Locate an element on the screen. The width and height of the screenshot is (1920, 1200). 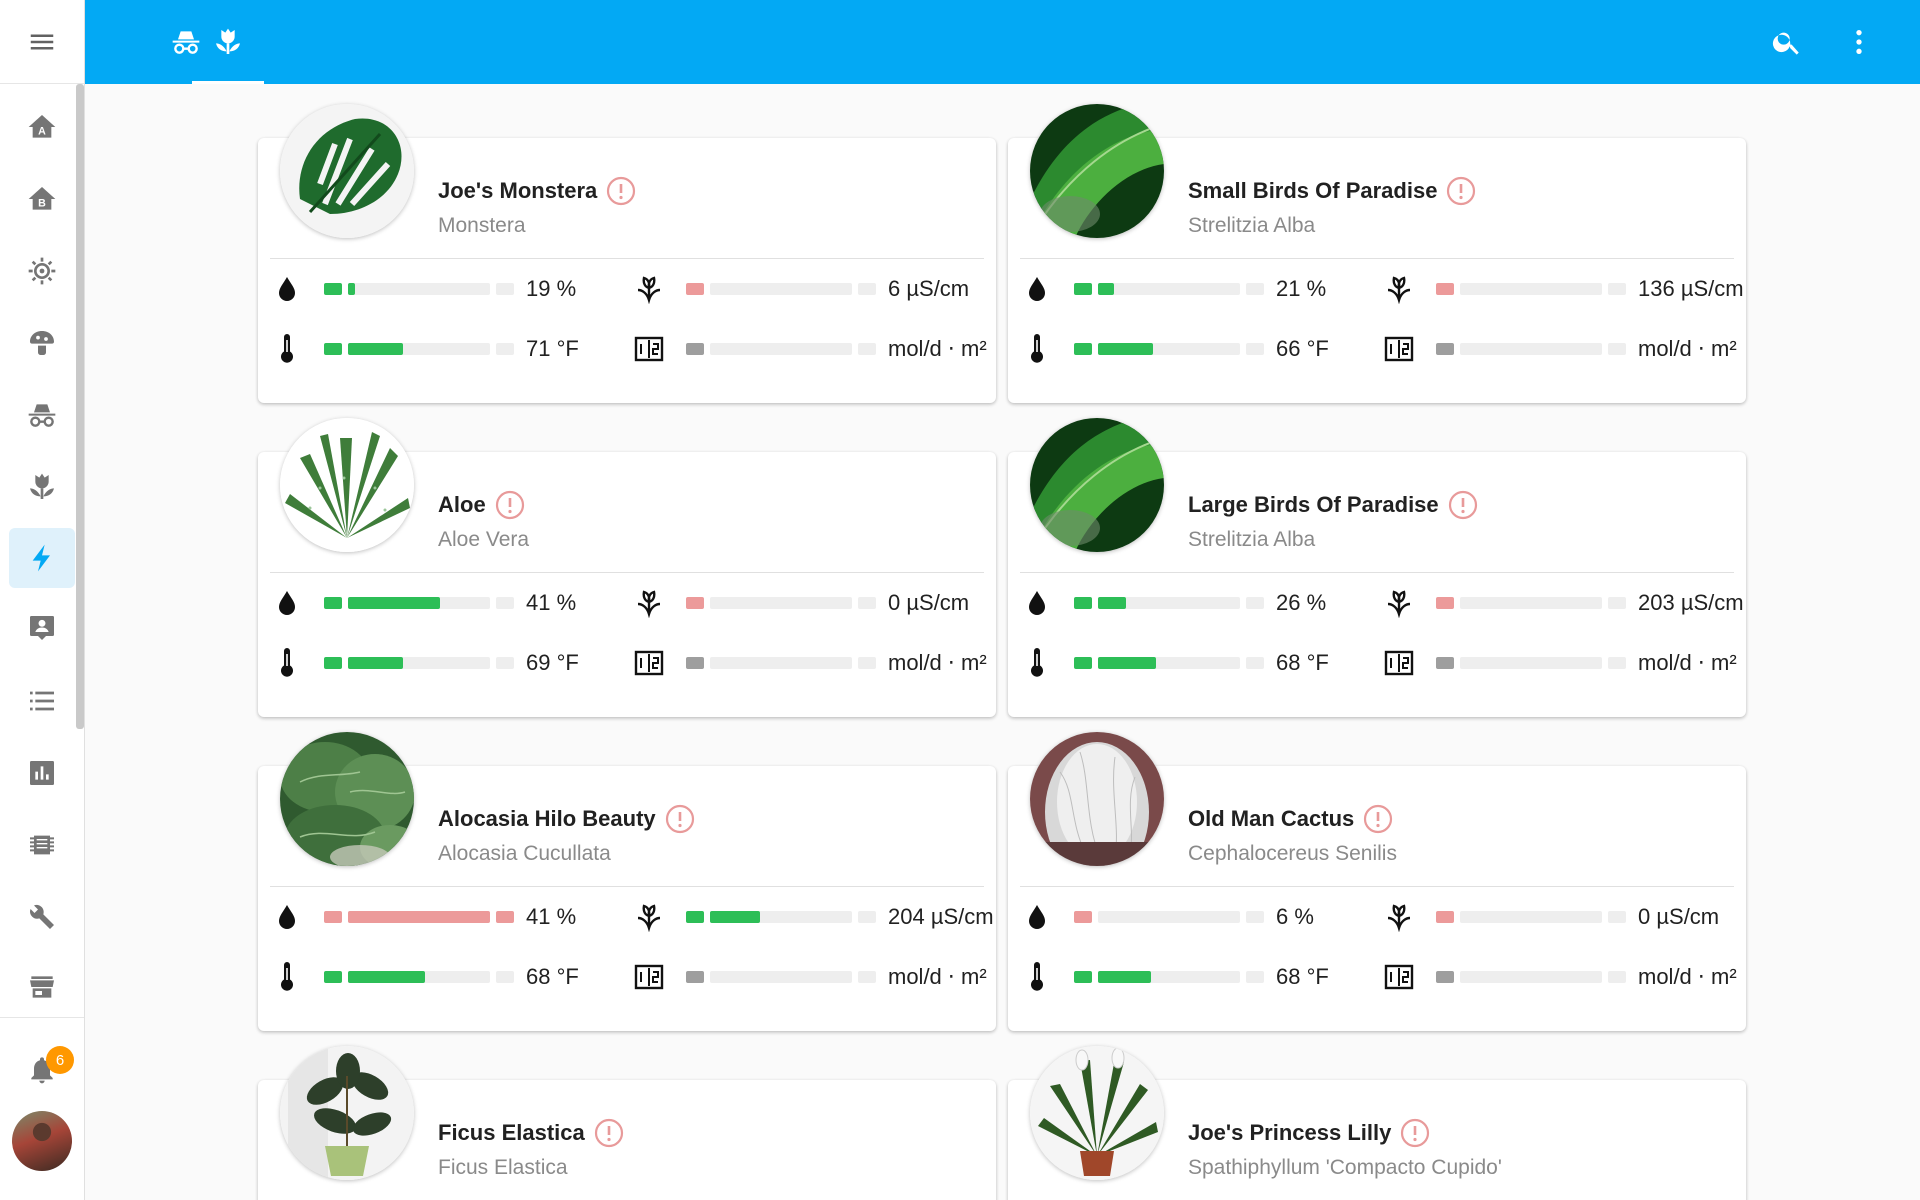
sidebar-item-plants is located at coordinates (42, 487).